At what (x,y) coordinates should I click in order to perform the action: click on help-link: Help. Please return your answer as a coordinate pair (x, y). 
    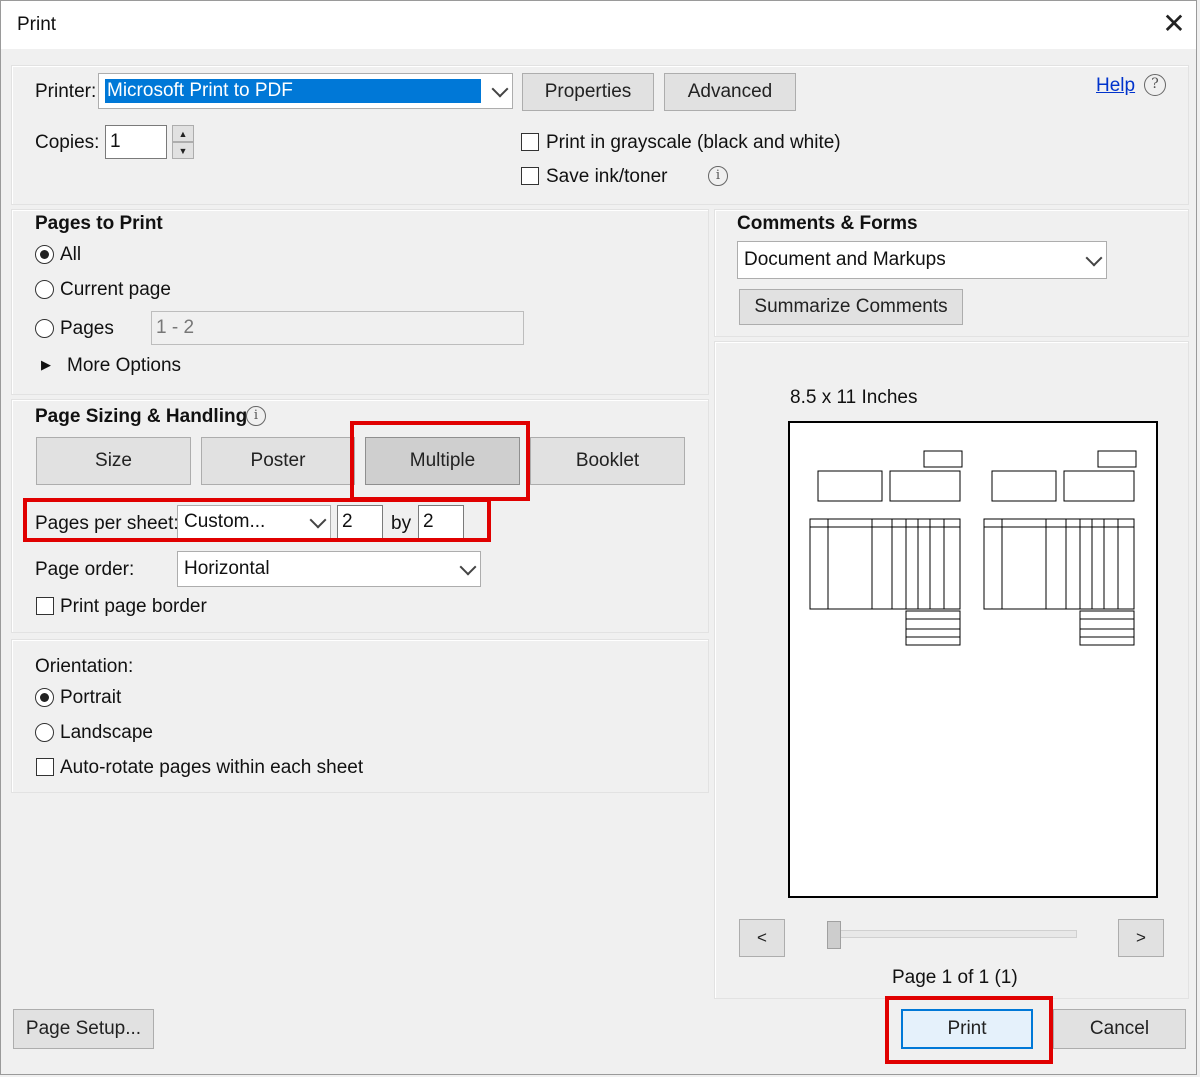
    Looking at the image, I should click on (1115, 86).